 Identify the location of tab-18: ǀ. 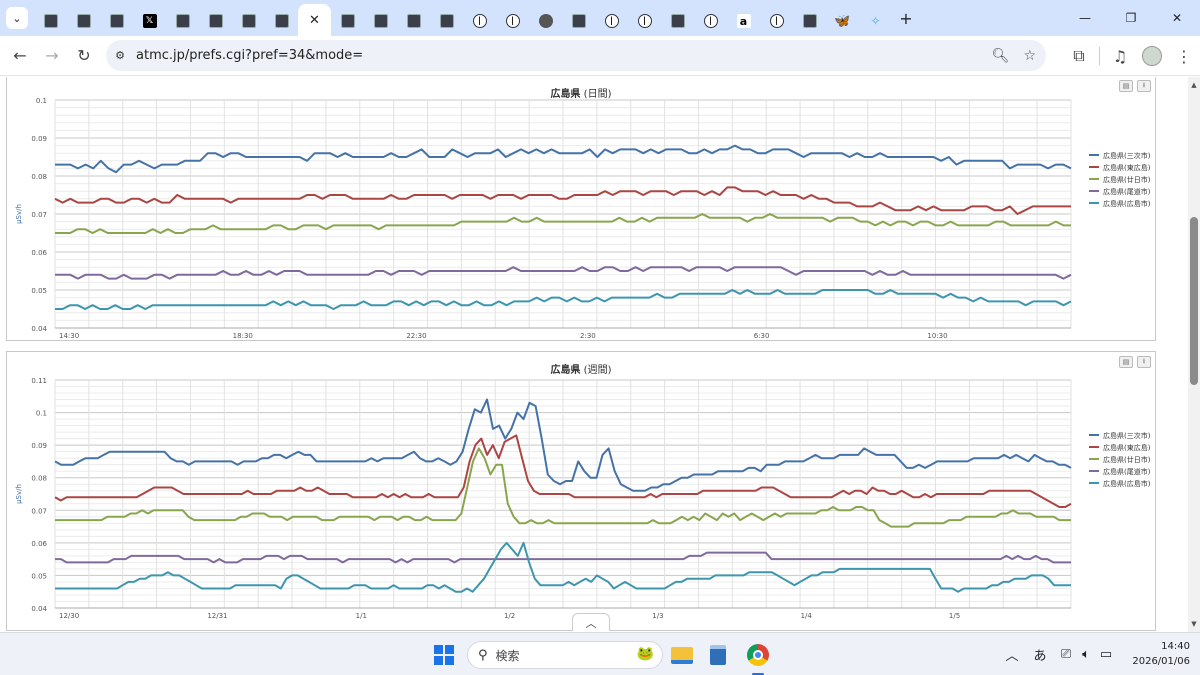
(644, 21).